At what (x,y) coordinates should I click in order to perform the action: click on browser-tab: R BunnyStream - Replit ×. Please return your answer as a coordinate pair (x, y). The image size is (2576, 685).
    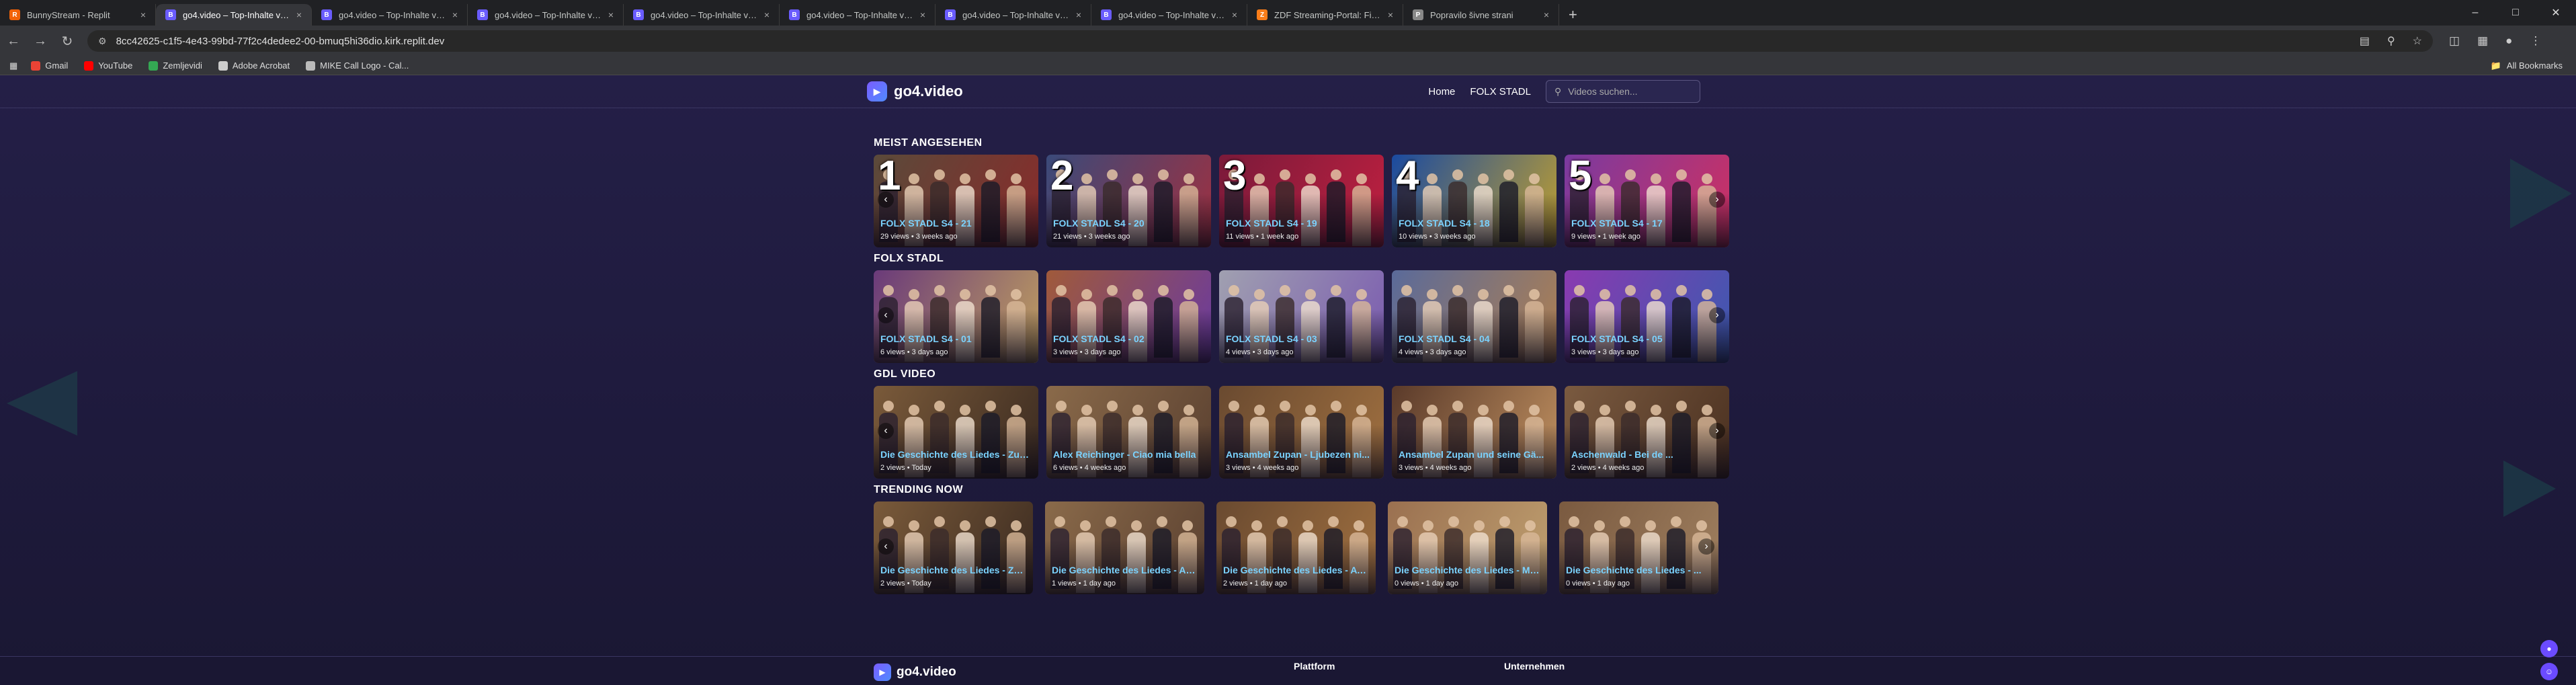
    Looking at the image, I should click on (78, 15).